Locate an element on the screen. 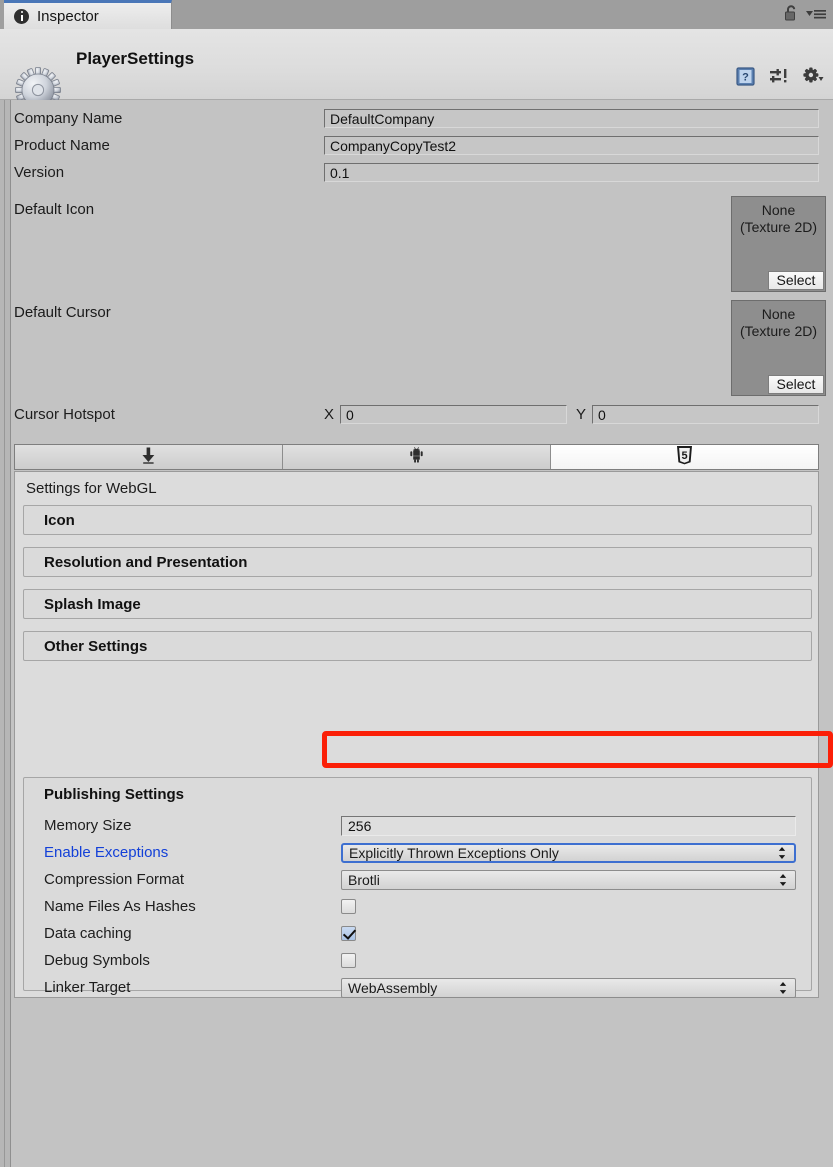 This screenshot has width=833, height=1167. field-row-version: Version 0.1 is located at coordinates (416, 172).